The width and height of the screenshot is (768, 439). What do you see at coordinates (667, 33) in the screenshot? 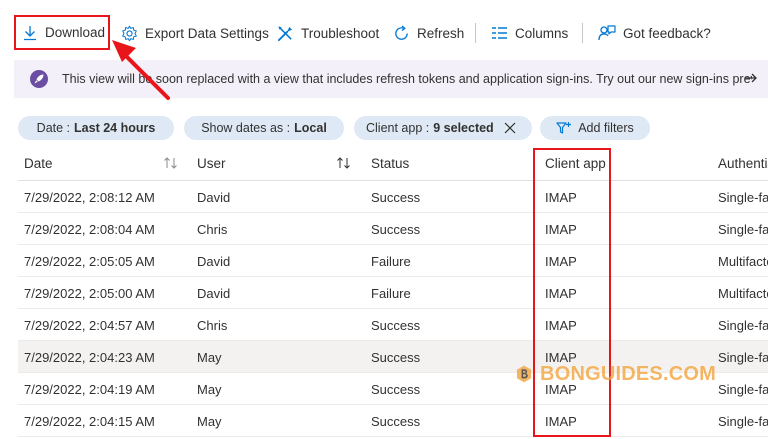
I see `feedback-label: Got feedback?` at bounding box center [667, 33].